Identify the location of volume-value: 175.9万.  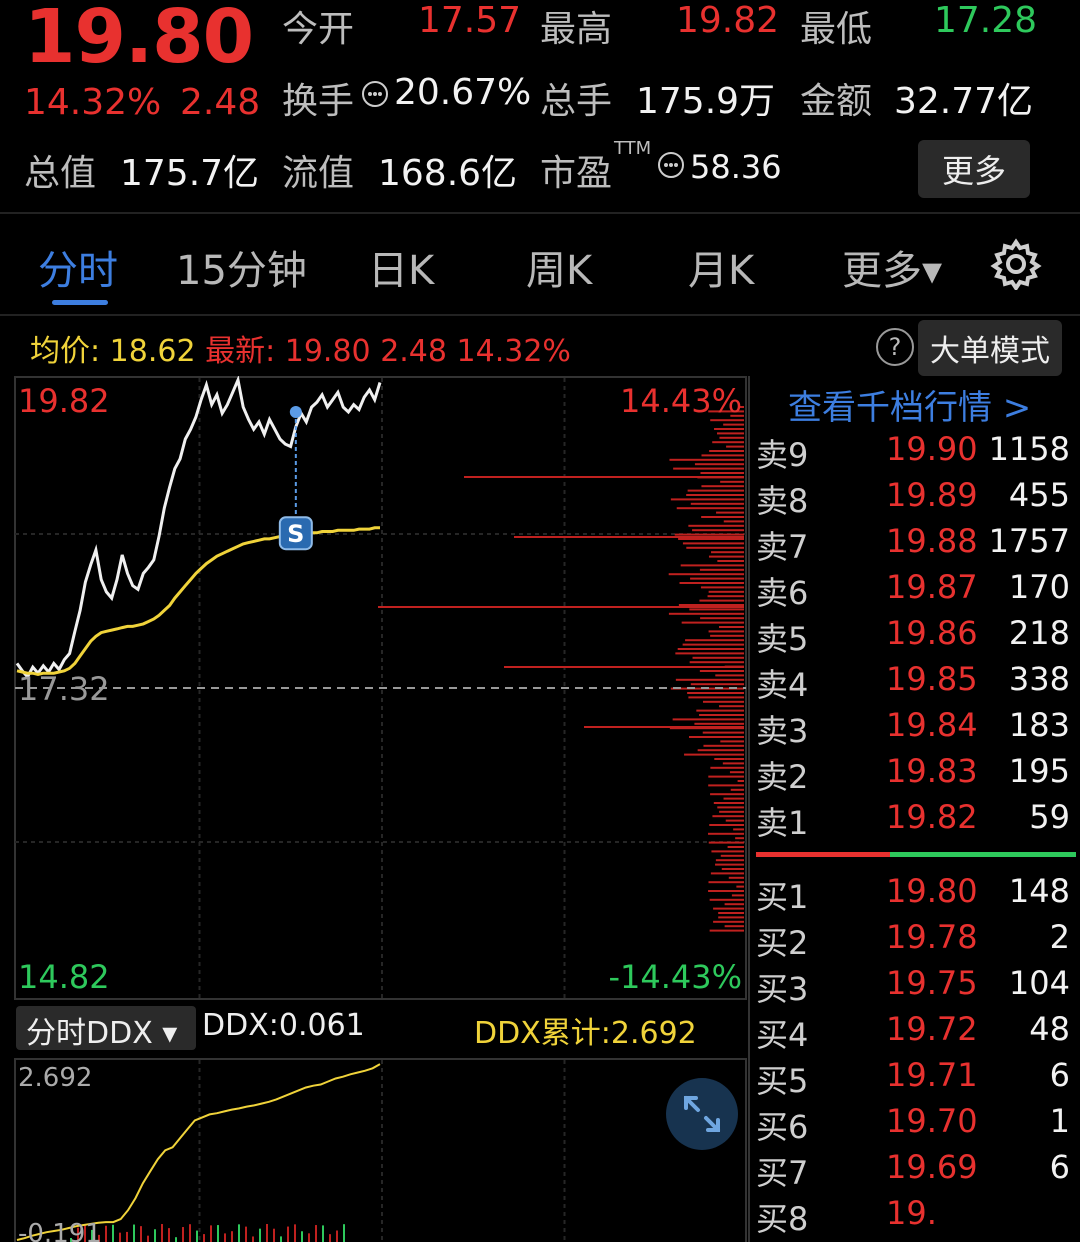
(706, 101).